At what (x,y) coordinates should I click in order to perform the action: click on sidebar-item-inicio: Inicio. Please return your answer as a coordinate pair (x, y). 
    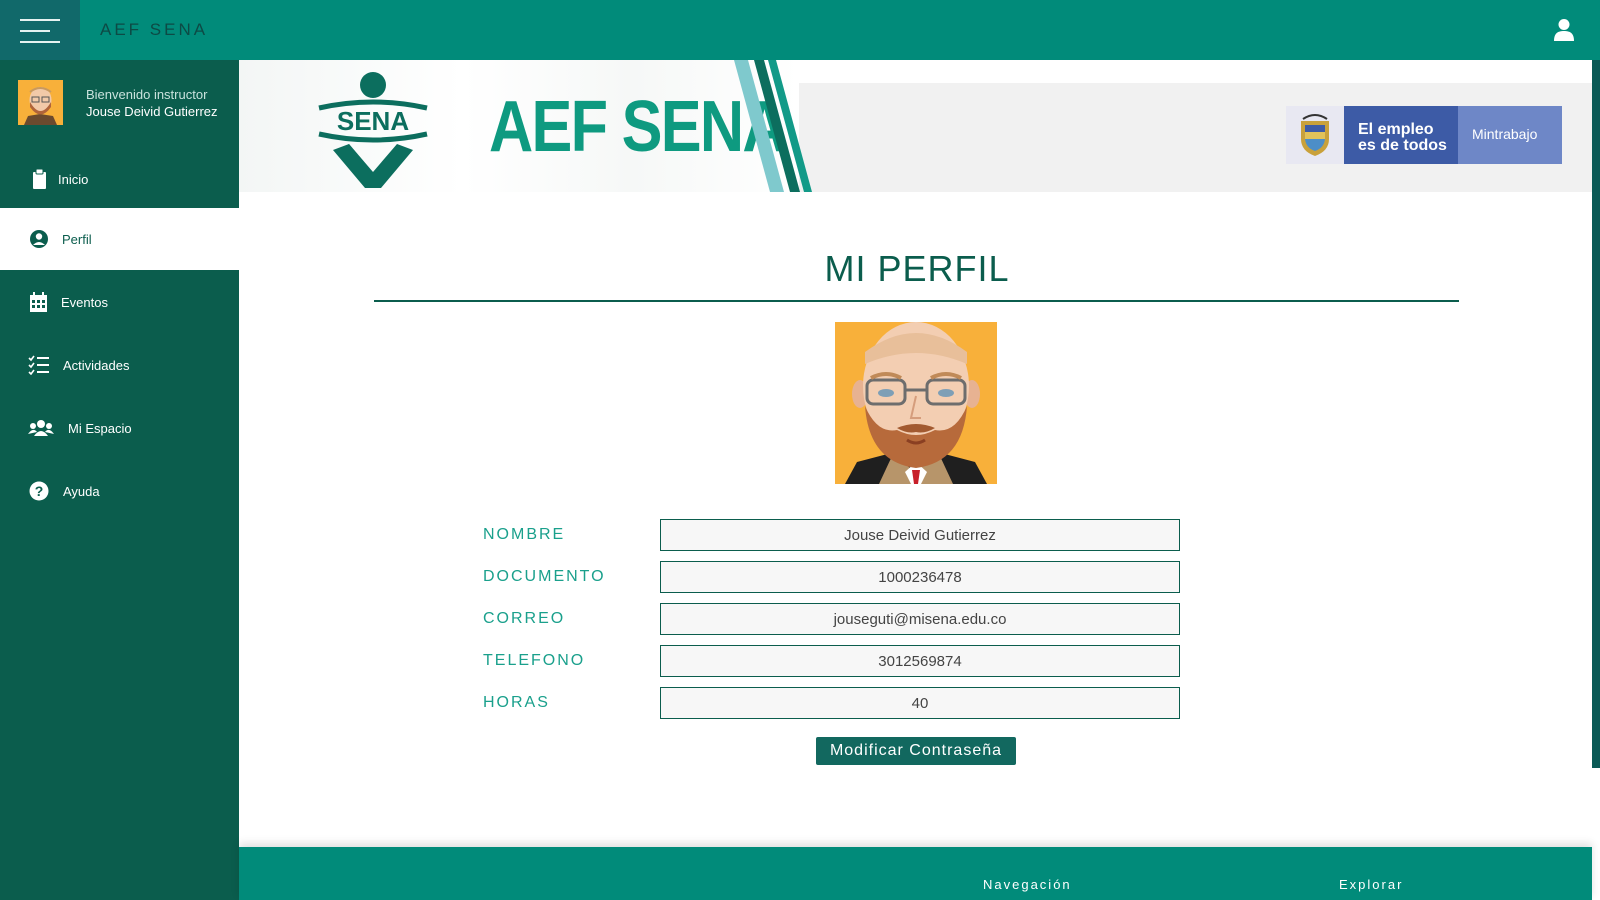
    Looking at the image, I should click on (119, 179).